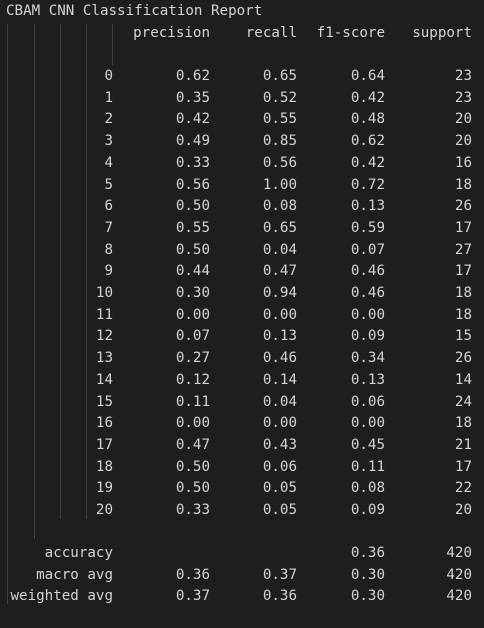  I want to click on support-value: 21, so click(463, 444).